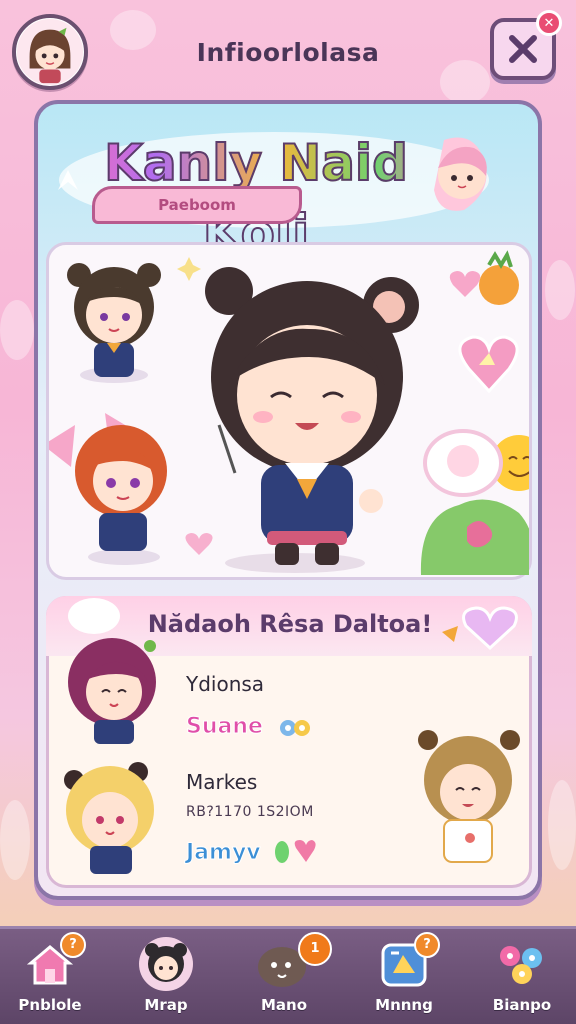 This screenshot has height=1024, width=576. What do you see at coordinates (225, 684) in the screenshot?
I see `card-row-label-1: Ydionsa` at bounding box center [225, 684].